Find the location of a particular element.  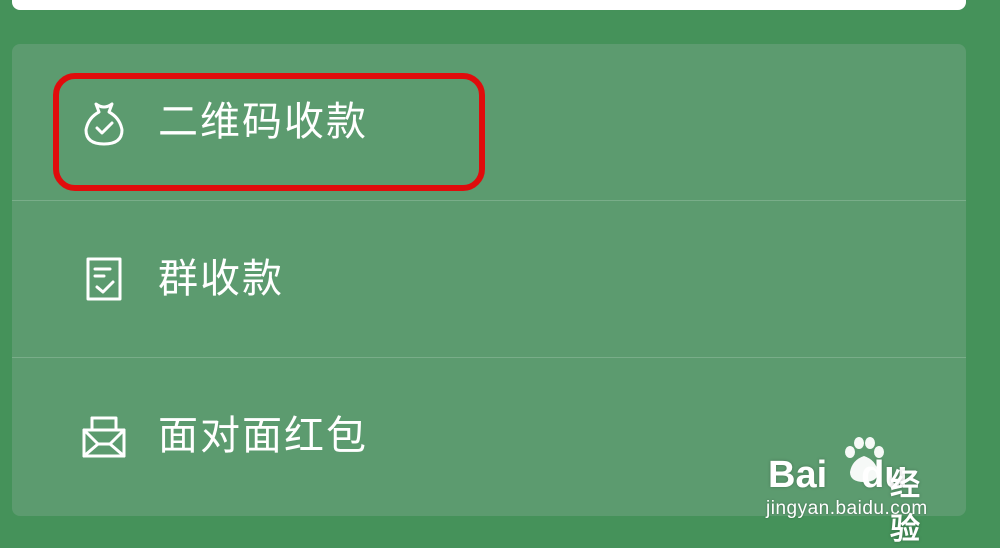

baidu-jingyan-watermark: Bai du 经验 jingyan.baidu.com is located at coordinates (857, 491).